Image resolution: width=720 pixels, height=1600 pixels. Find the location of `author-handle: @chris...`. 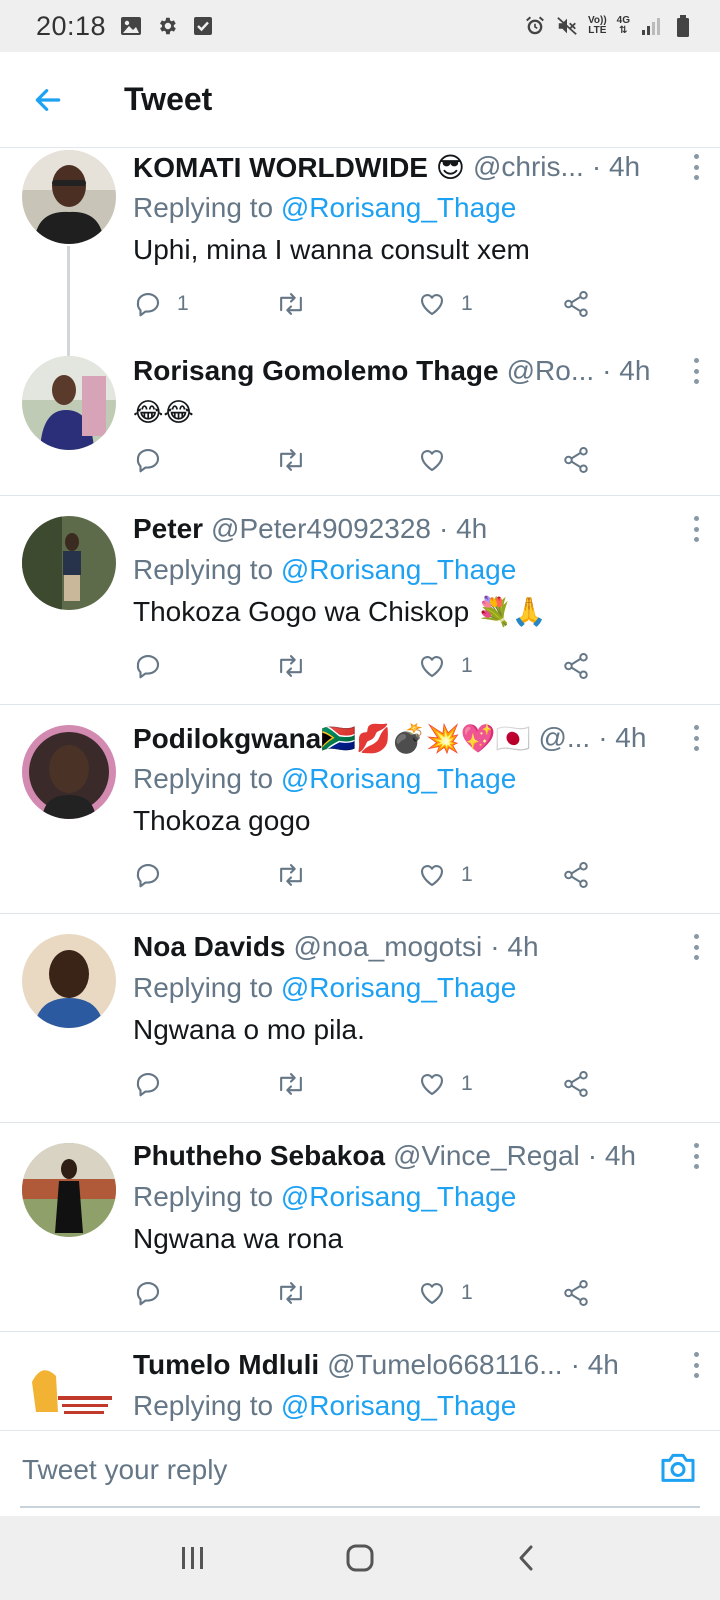

author-handle: @chris... is located at coordinates (528, 167).